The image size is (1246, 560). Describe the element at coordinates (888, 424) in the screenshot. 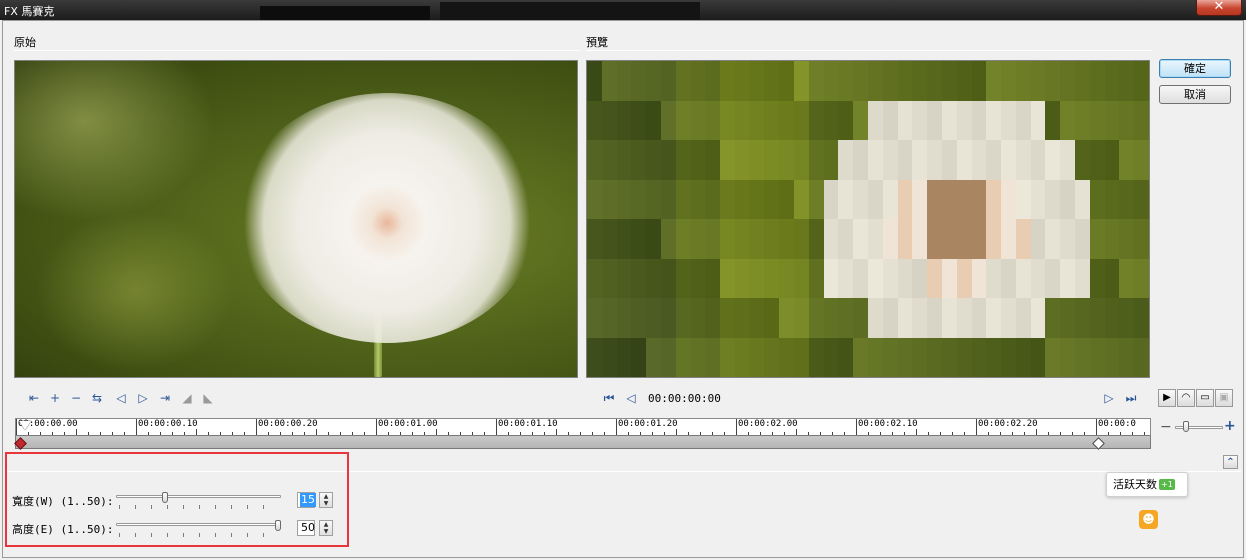

I see `ruler-tick-label: 00:00:02.10` at that location.